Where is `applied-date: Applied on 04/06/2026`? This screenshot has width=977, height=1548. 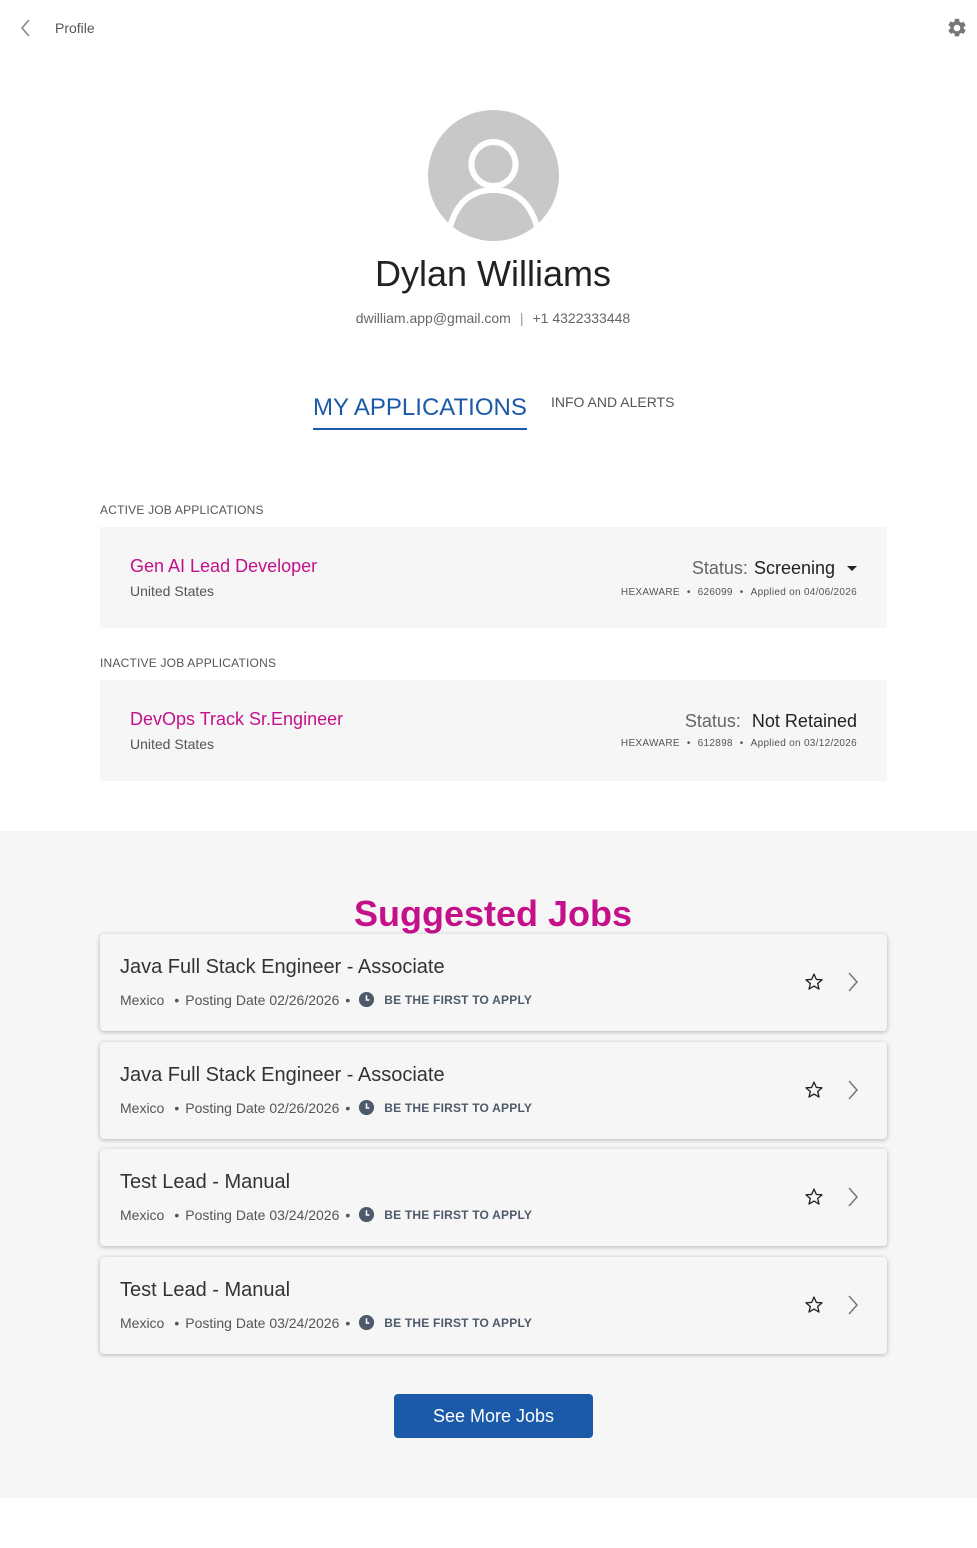 applied-date: Applied on 04/06/2026 is located at coordinates (803, 592).